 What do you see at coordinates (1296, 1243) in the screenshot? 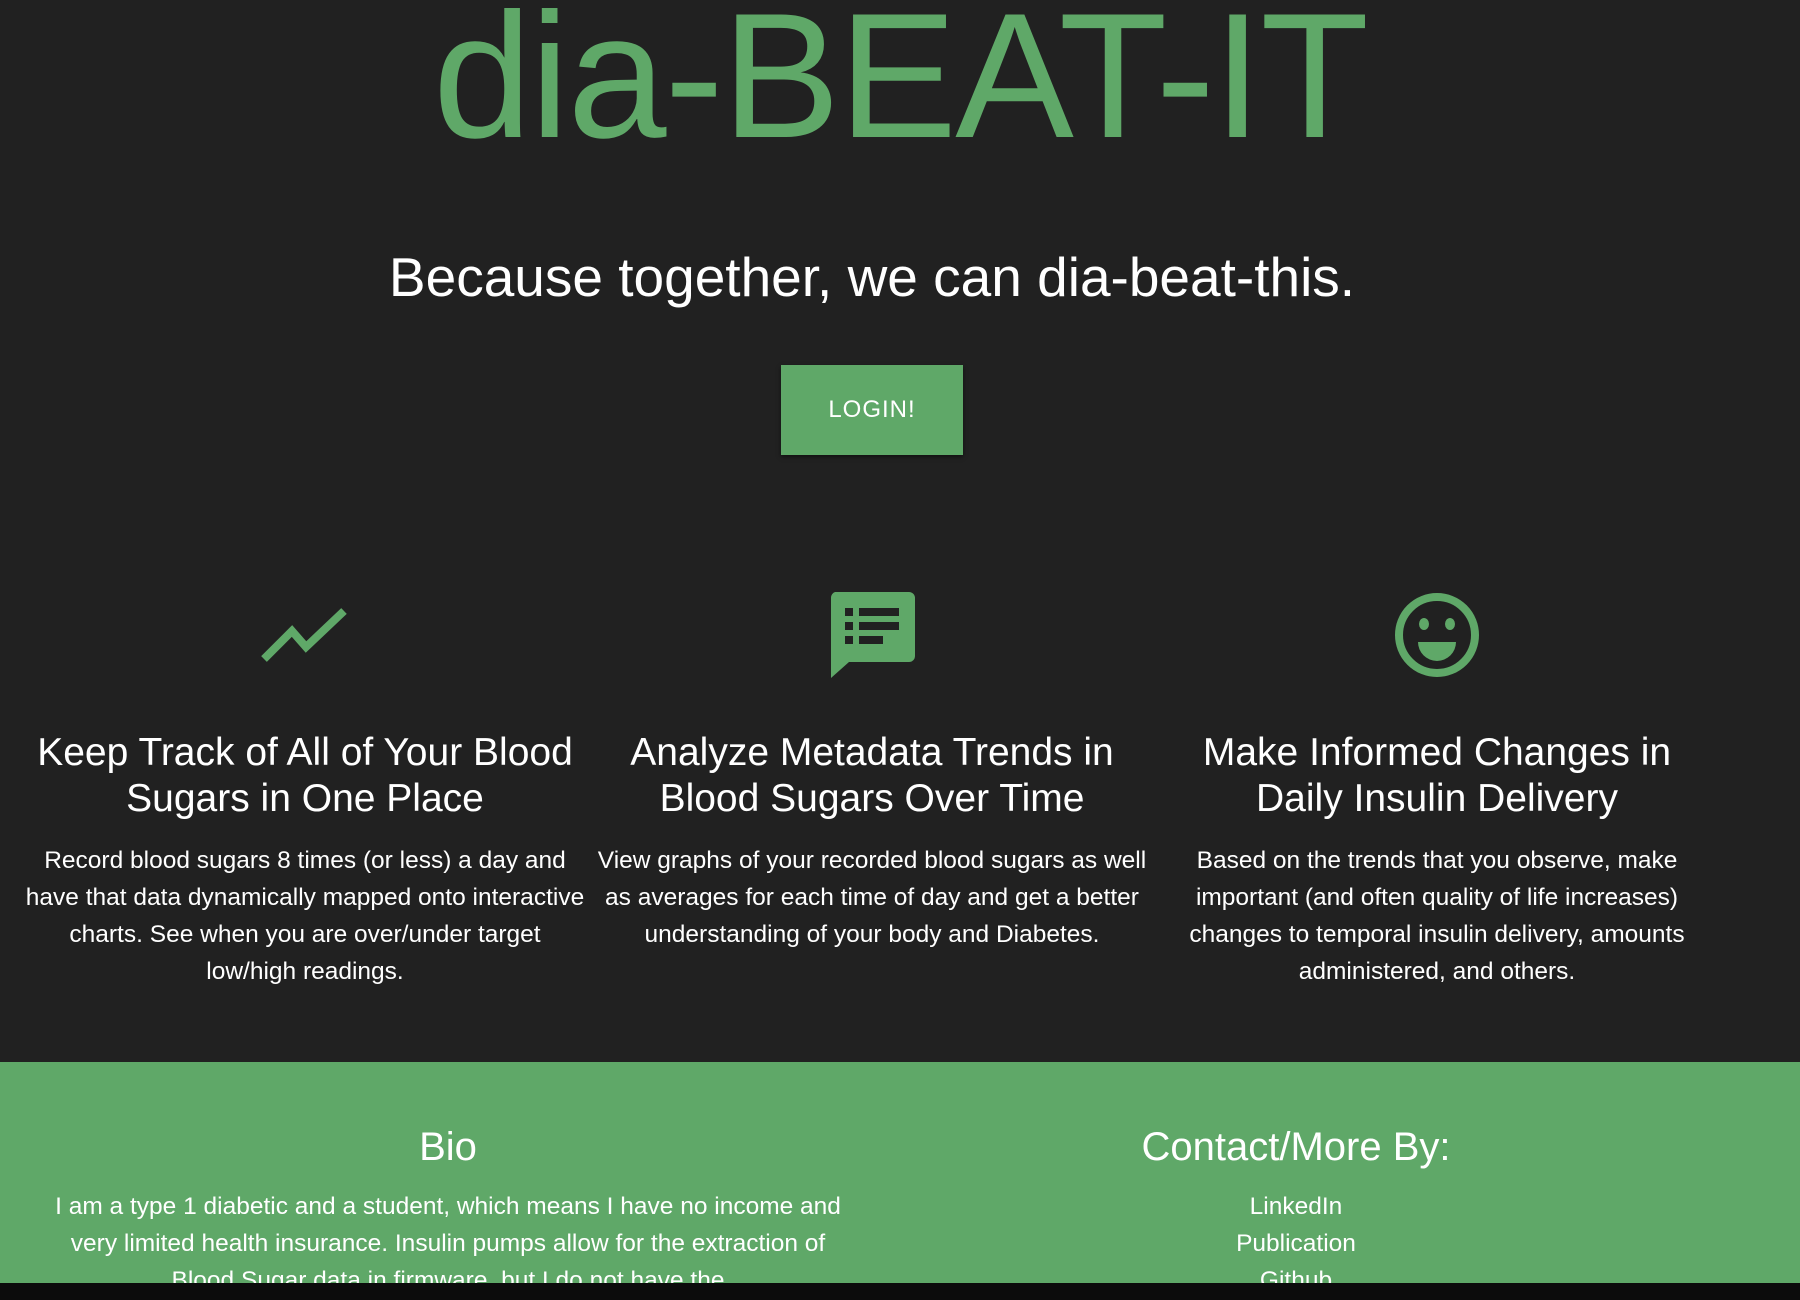
I see `publication-link: Publication` at bounding box center [1296, 1243].